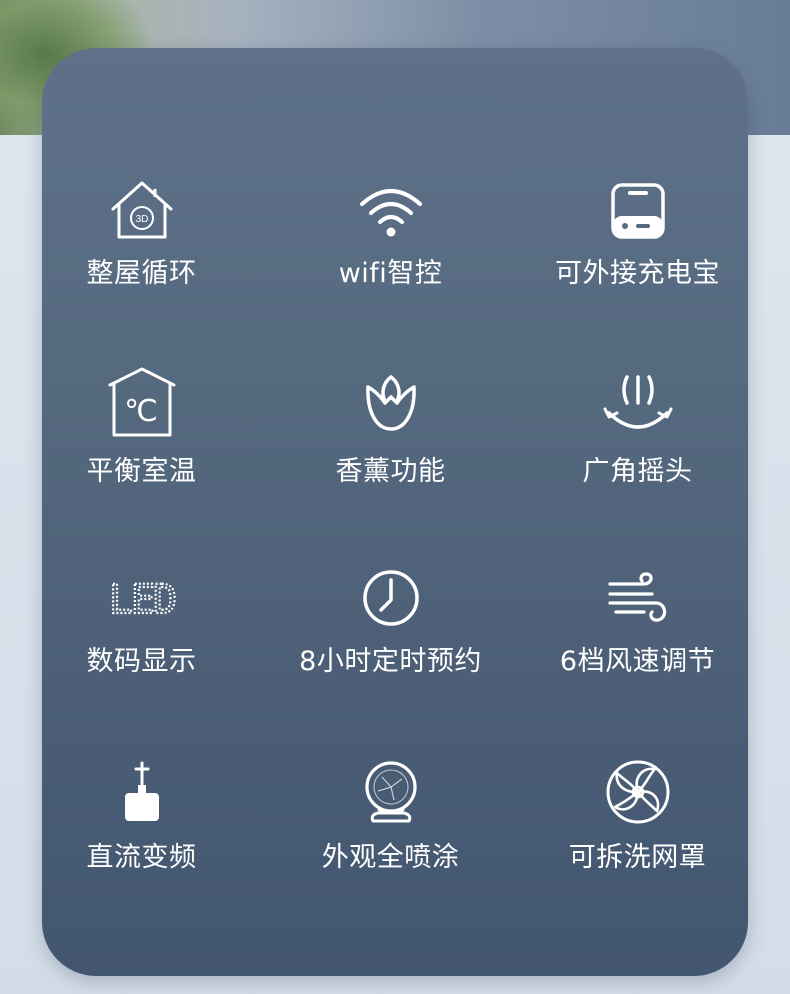  I want to click on led-text: LED, so click(141, 600).